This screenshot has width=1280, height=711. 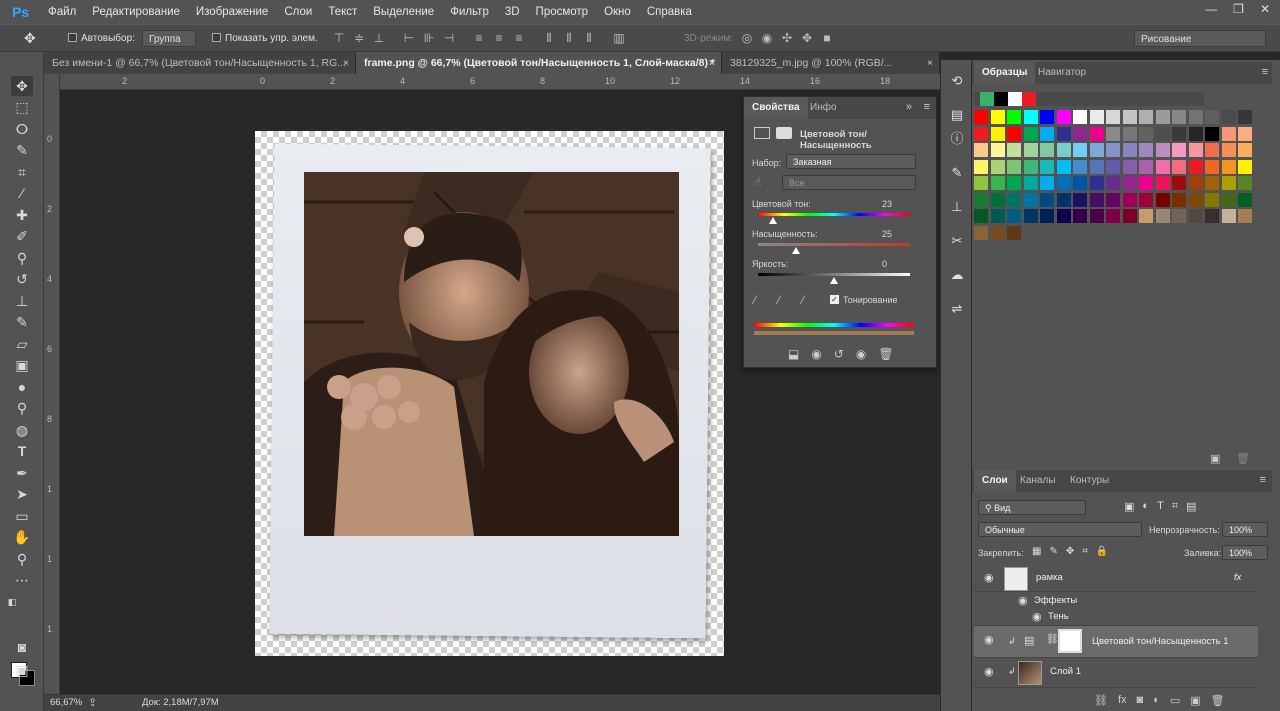 What do you see at coordinates (995, 481) in the screenshot?
I see `tab-layers: Слои` at bounding box center [995, 481].